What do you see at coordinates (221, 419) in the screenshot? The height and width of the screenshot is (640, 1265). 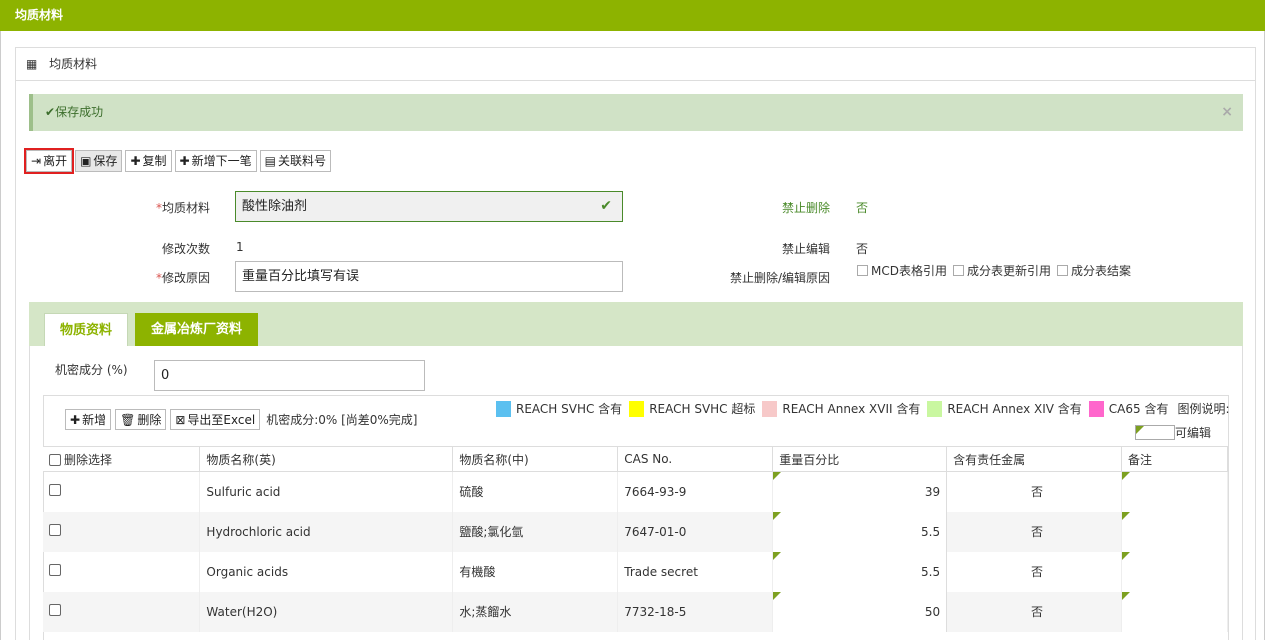 I see `export-label: 导出至Excel` at bounding box center [221, 419].